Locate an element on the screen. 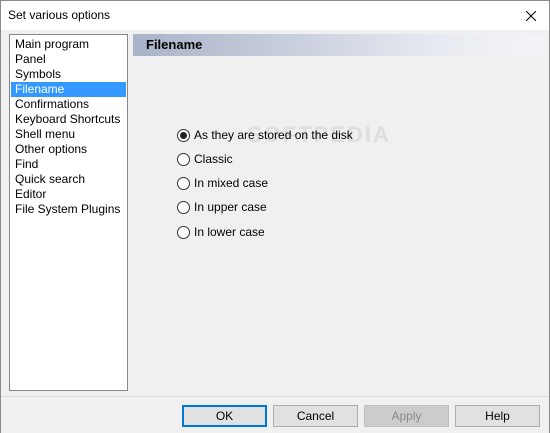 This screenshot has height=433, width=550. sidebar-item-keyboard-shortcuts: Keyboard Shortcuts is located at coordinates (68, 119).